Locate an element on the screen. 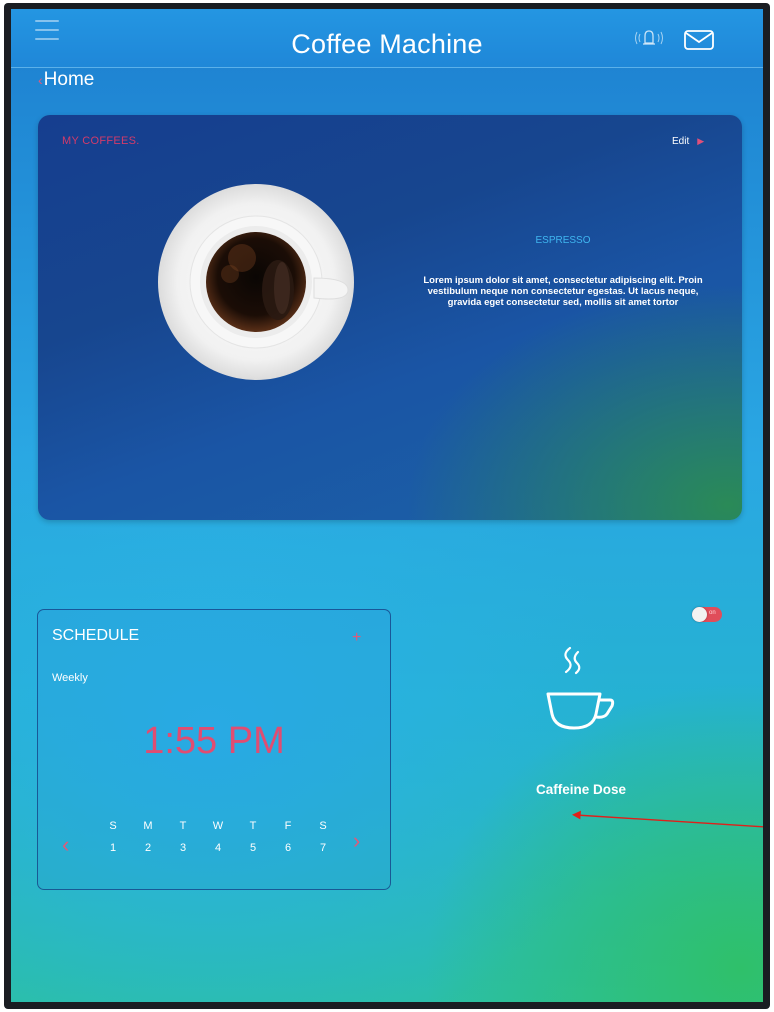  schedule-frequency: Weekly is located at coordinates (70, 678).